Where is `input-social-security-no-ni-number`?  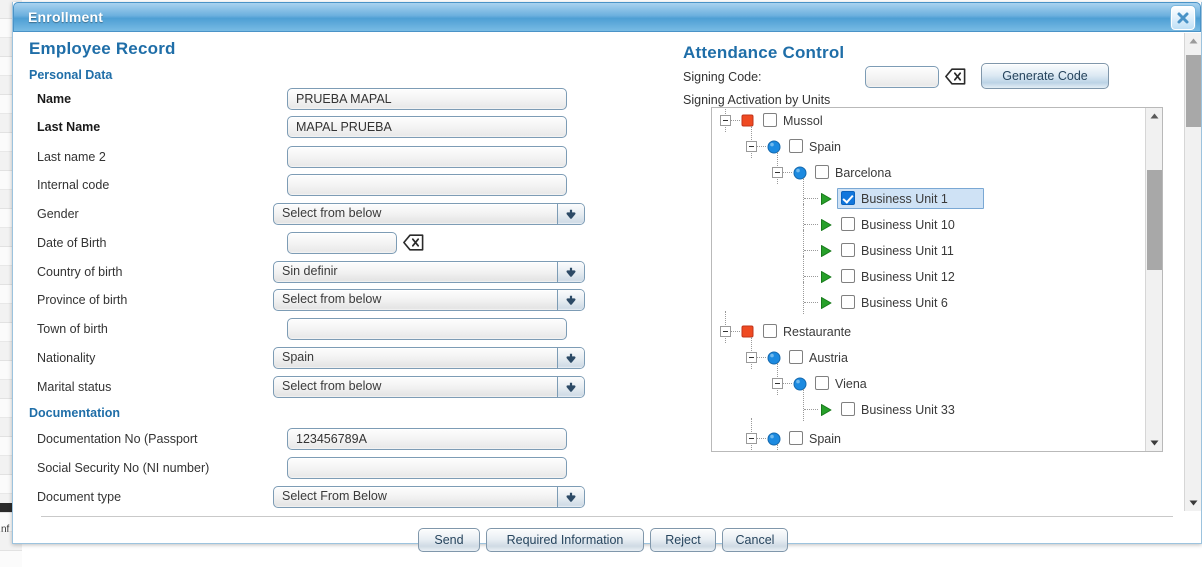 input-social-security-no-ni-number is located at coordinates (427, 468).